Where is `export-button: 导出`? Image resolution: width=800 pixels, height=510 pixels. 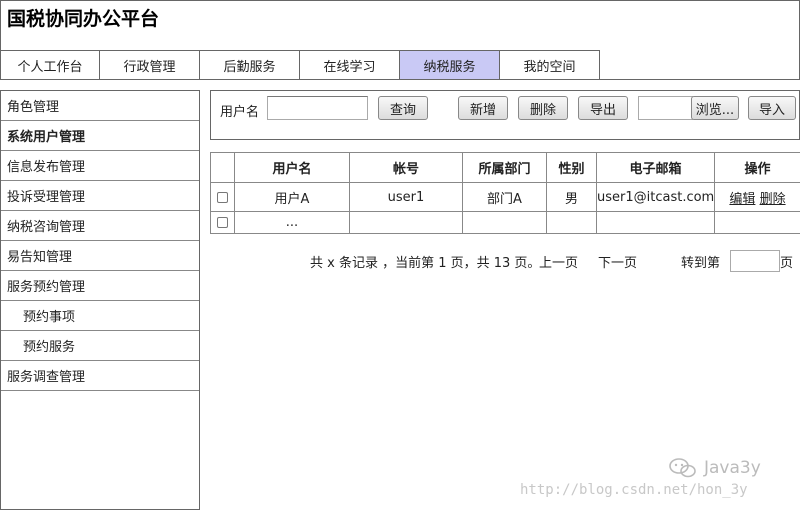 export-button: 导出 is located at coordinates (603, 108).